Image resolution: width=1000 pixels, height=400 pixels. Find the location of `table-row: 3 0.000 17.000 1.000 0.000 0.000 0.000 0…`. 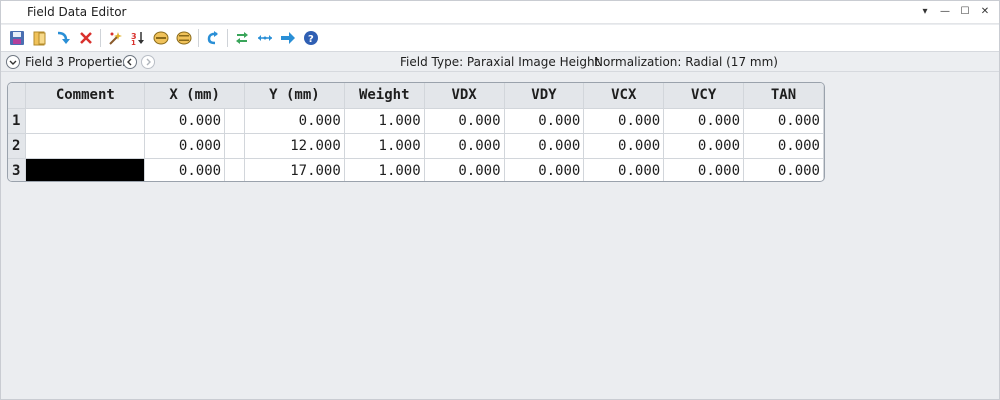

table-row: 3 0.000 17.000 1.000 0.000 0.000 0.000 0… is located at coordinates (416, 169).